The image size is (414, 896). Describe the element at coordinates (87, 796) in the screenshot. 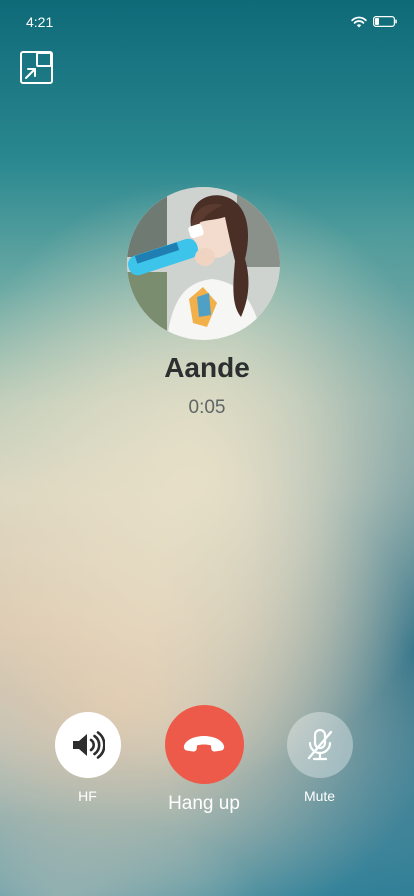

I see `hands-free-label: HF` at that location.